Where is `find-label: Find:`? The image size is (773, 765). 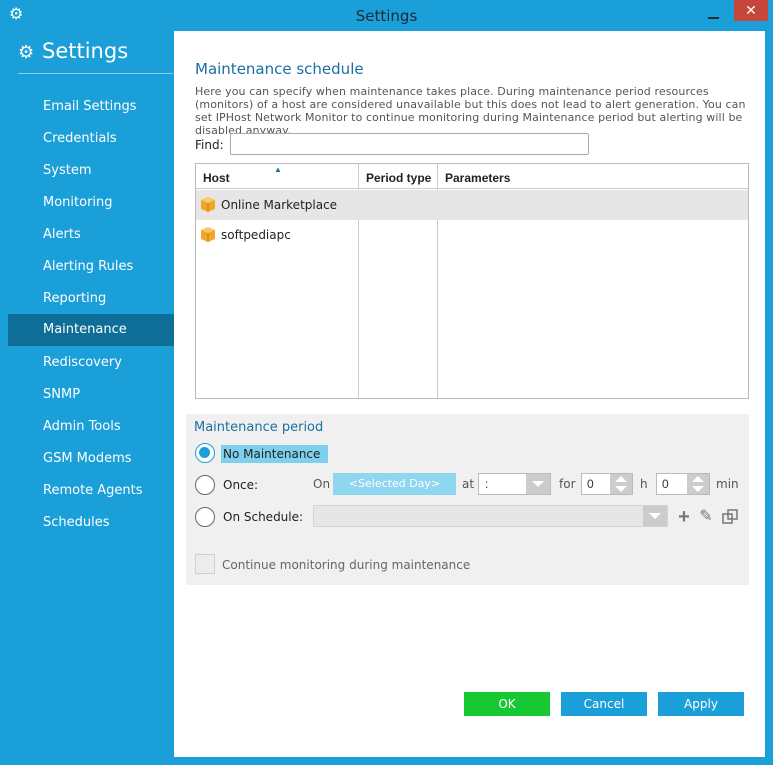 find-label: Find: is located at coordinates (209, 145).